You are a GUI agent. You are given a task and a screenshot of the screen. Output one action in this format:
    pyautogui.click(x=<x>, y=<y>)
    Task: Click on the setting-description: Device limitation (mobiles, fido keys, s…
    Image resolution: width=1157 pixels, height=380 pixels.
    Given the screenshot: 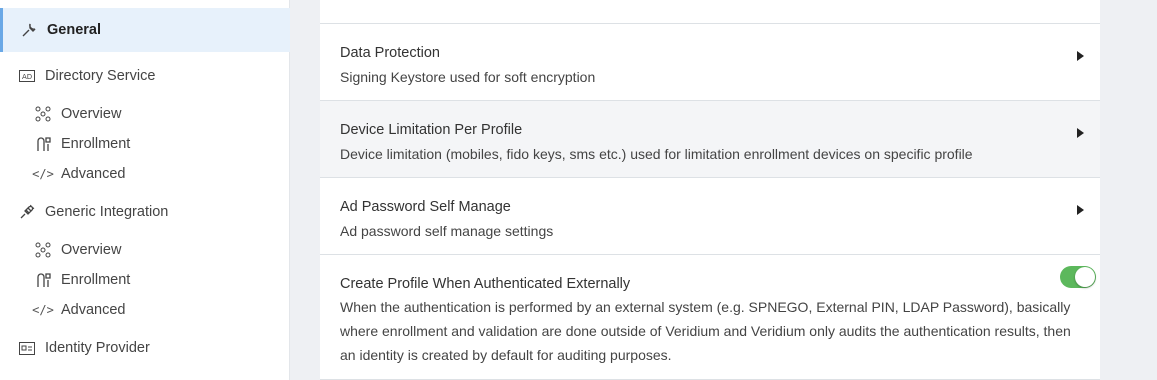 What is the action you would take?
    pyautogui.click(x=656, y=154)
    